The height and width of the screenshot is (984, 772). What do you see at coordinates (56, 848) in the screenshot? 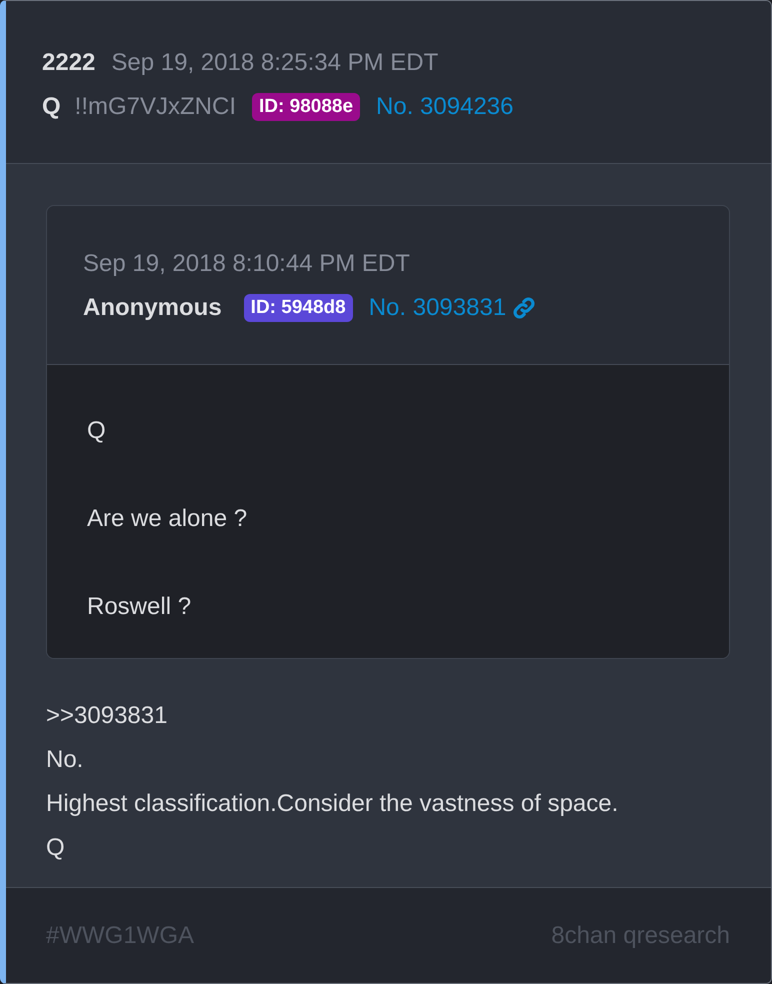
I see `post-text-line: Q` at bounding box center [56, 848].